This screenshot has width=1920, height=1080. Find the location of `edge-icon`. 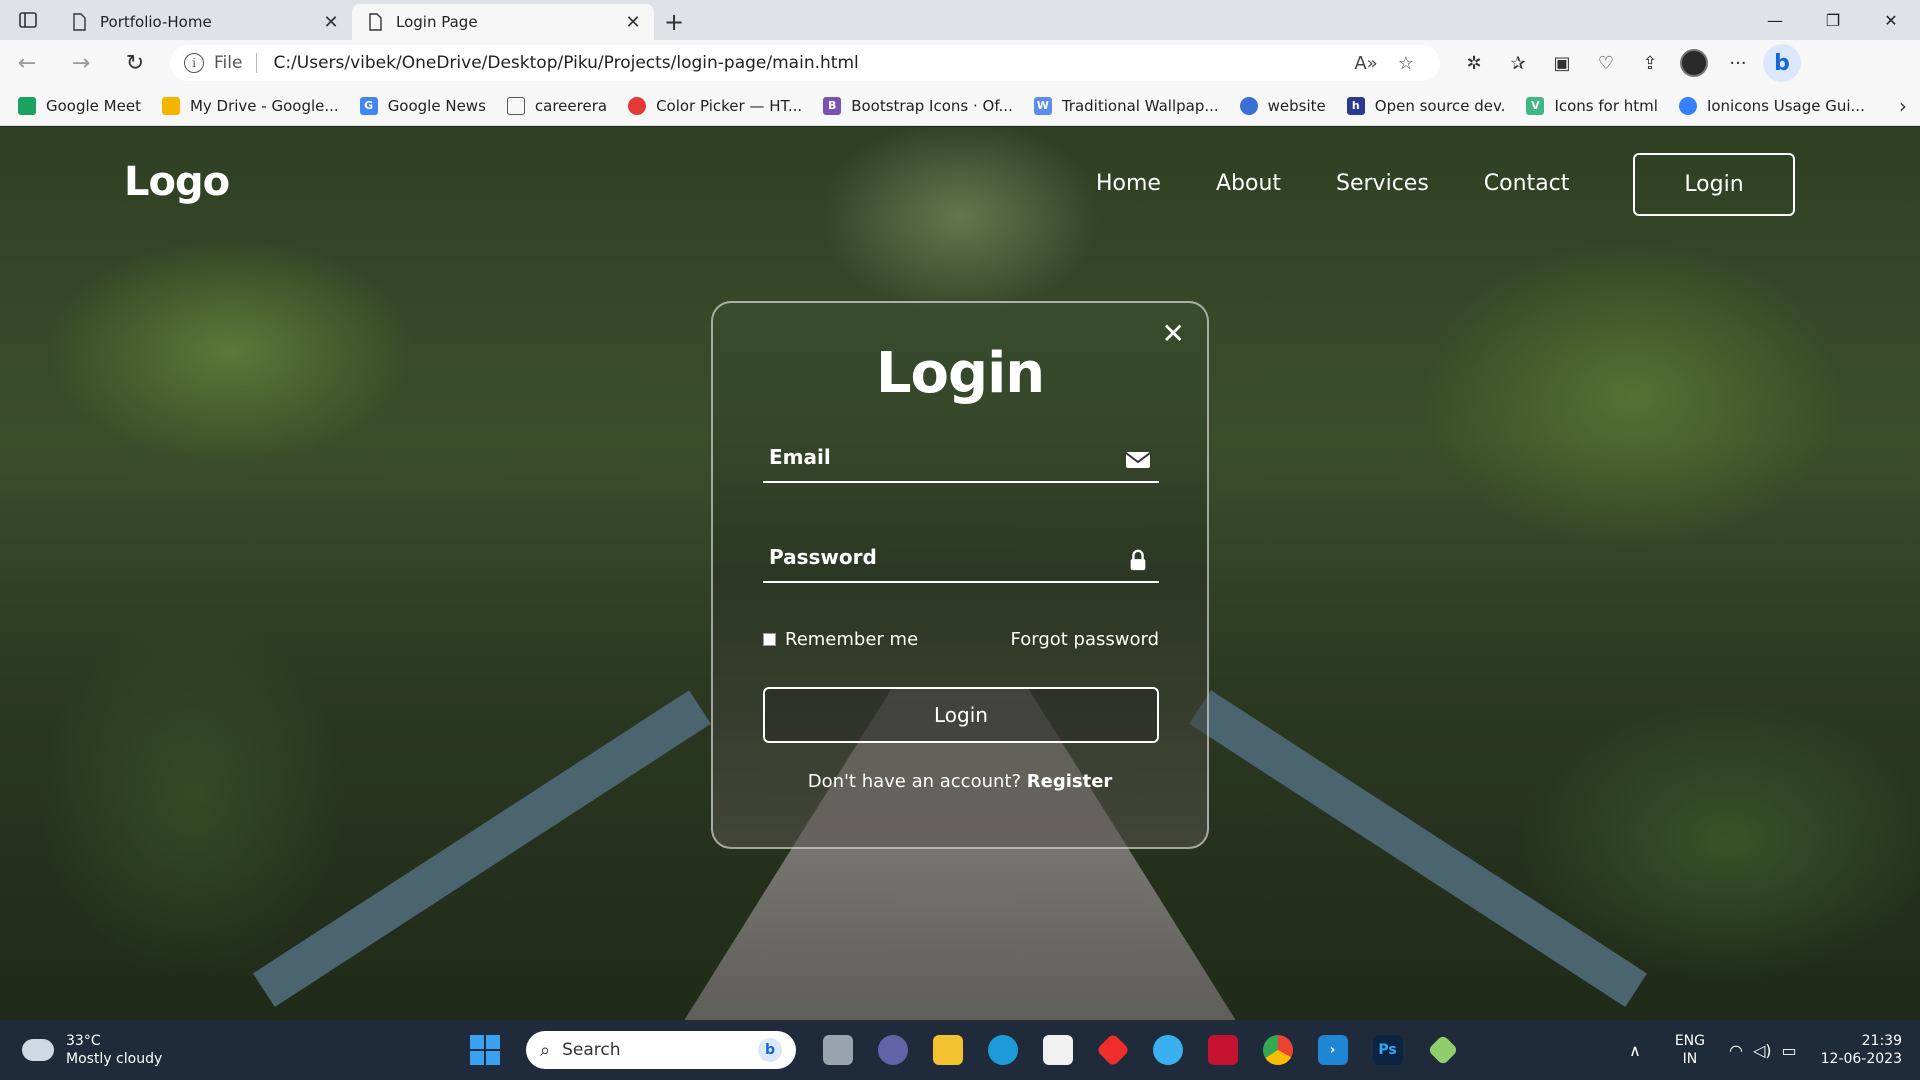

edge-icon is located at coordinates (1002, 1050).